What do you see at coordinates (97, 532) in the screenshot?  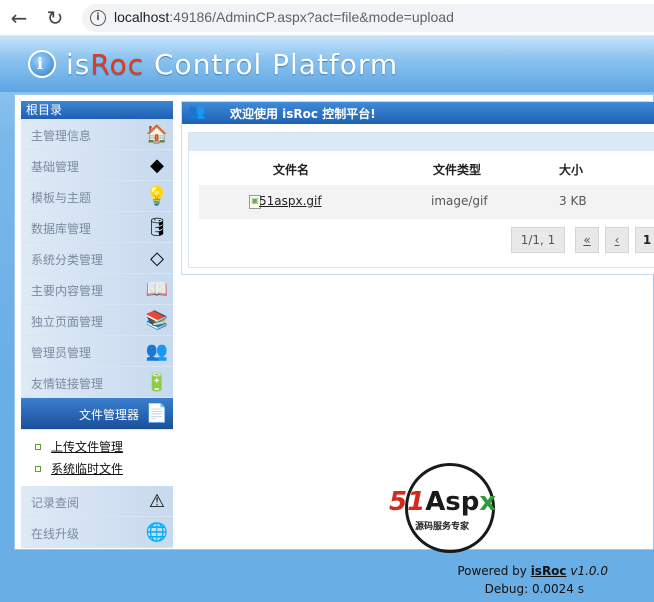 I see `sidebar-item-upgrade: 在线升级 🌐` at bounding box center [97, 532].